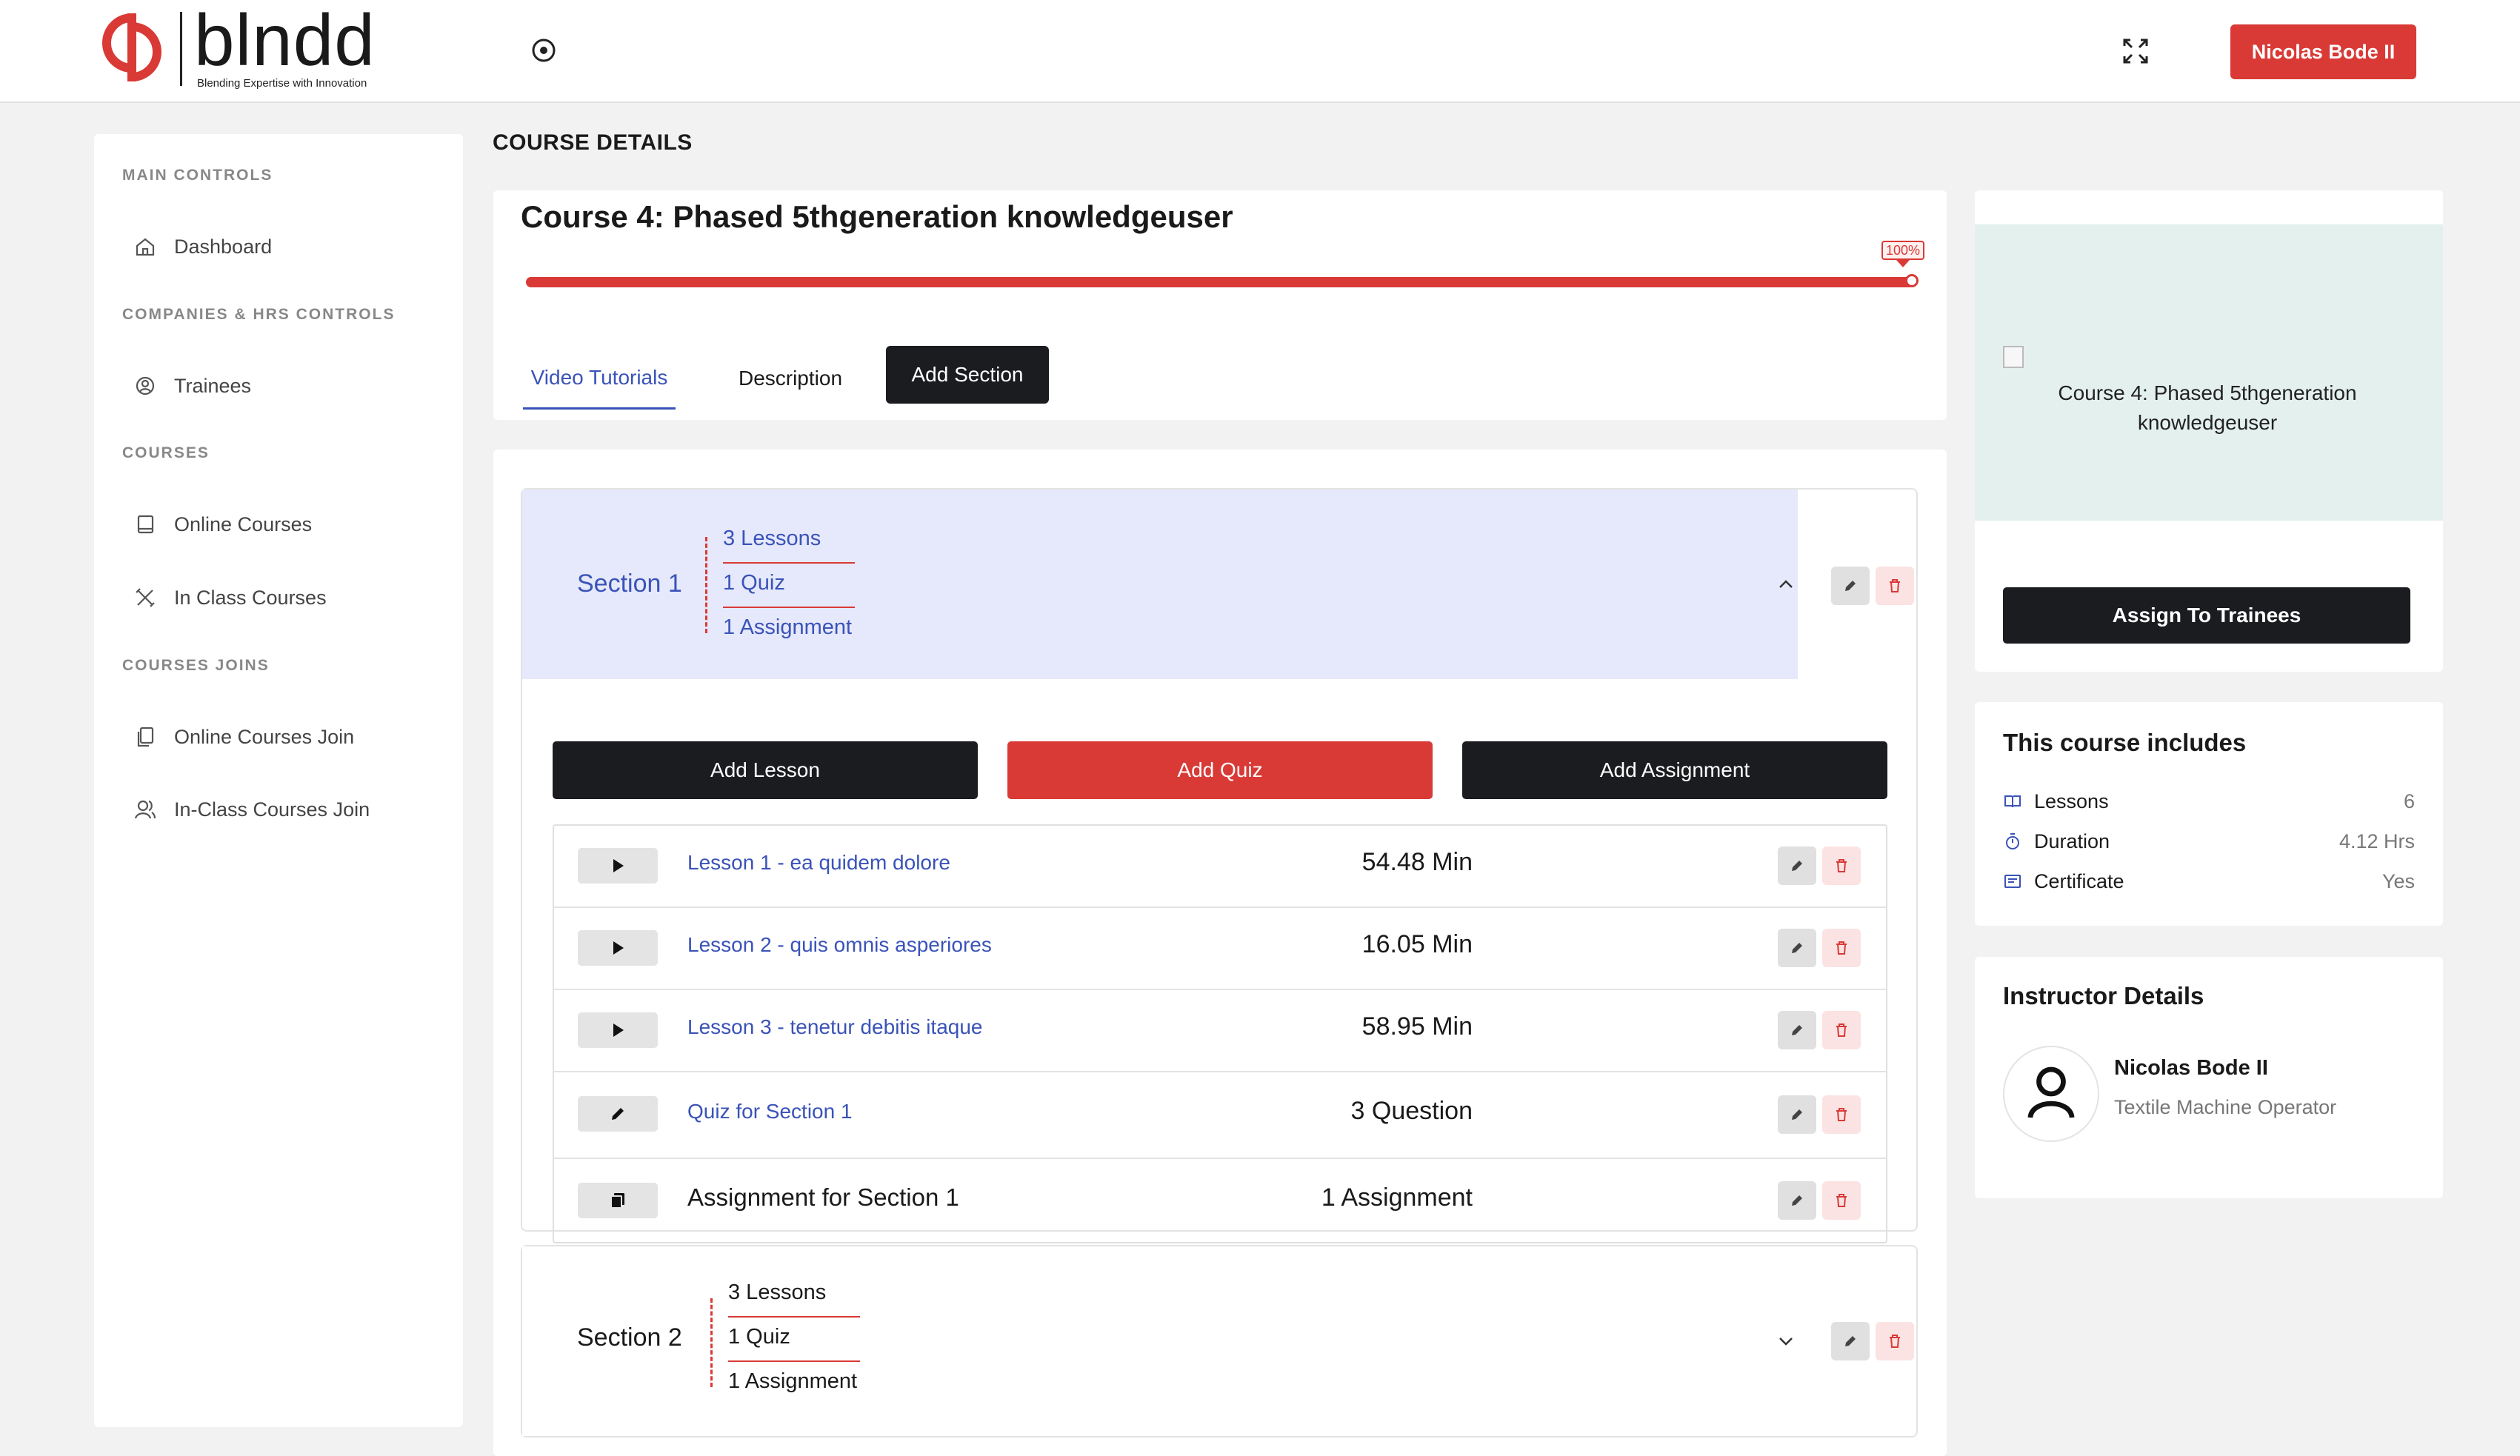 Image resolution: width=2520 pixels, height=1456 pixels. What do you see at coordinates (2071, 801) in the screenshot?
I see `include-label: Lessons` at bounding box center [2071, 801].